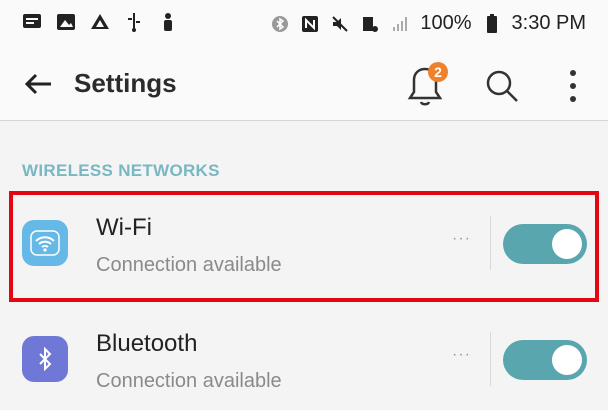 The image size is (608, 410). Describe the element at coordinates (280, 24) in the screenshot. I see `bluetooth-status-icon` at that location.